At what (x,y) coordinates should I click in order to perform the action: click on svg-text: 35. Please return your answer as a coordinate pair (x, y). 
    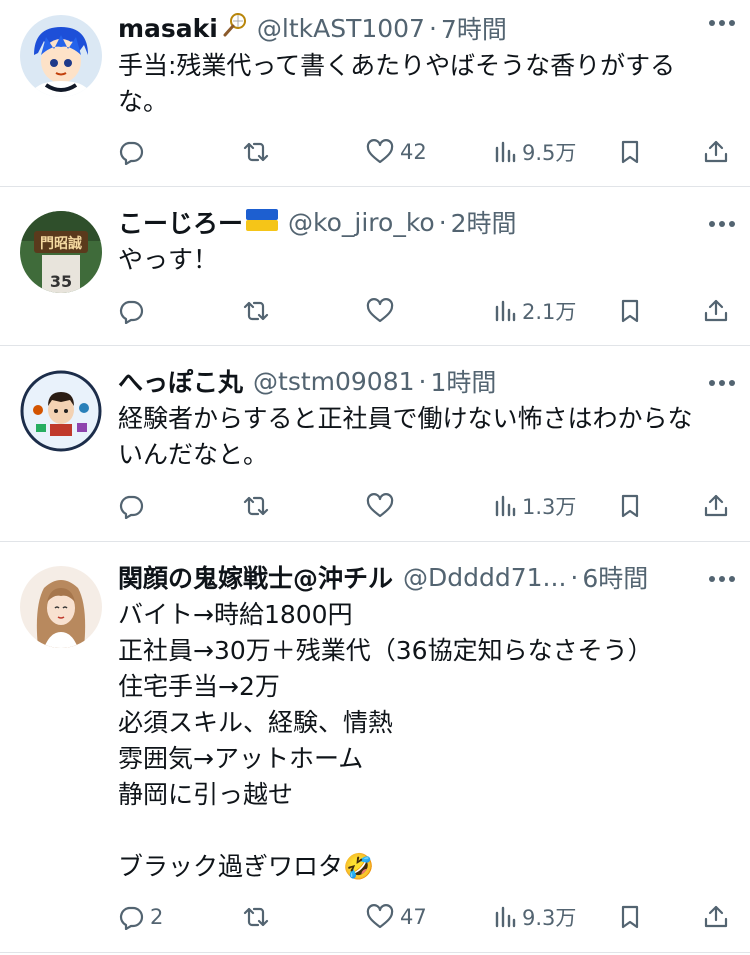
    Looking at the image, I should click on (61, 281).